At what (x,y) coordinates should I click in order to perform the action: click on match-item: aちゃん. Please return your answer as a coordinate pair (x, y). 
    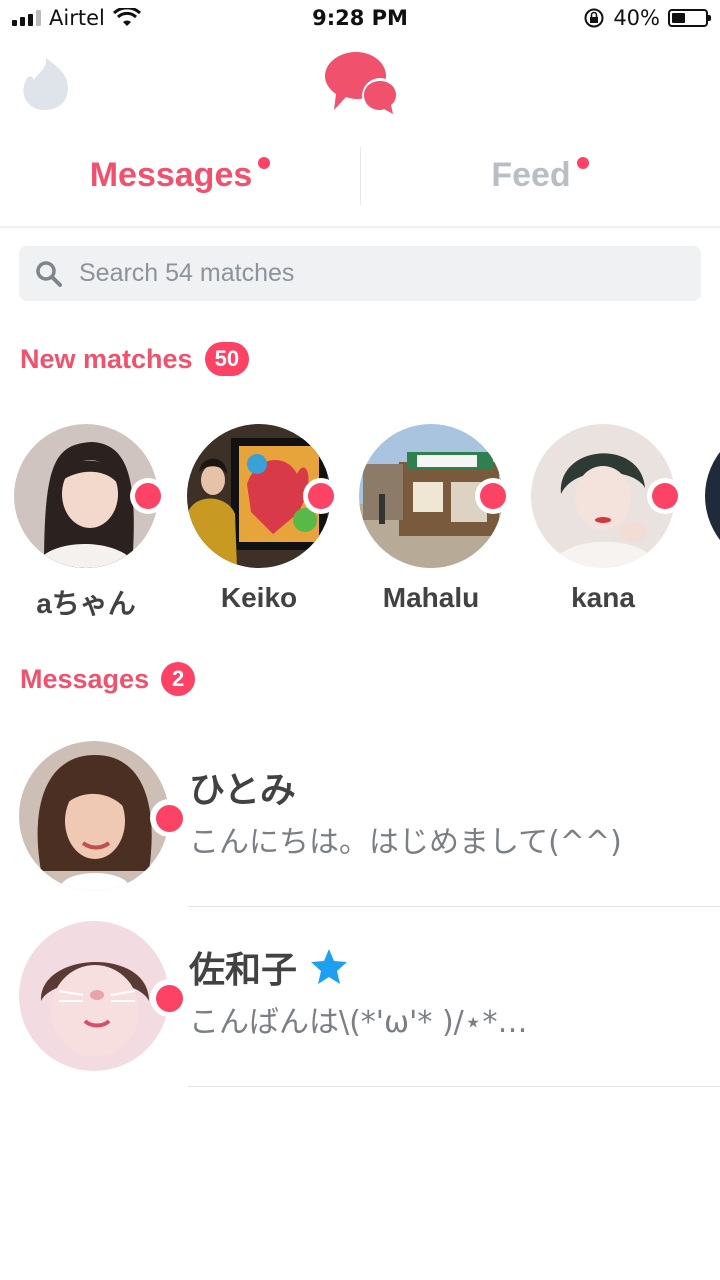
    Looking at the image, I should click on (90, 521).